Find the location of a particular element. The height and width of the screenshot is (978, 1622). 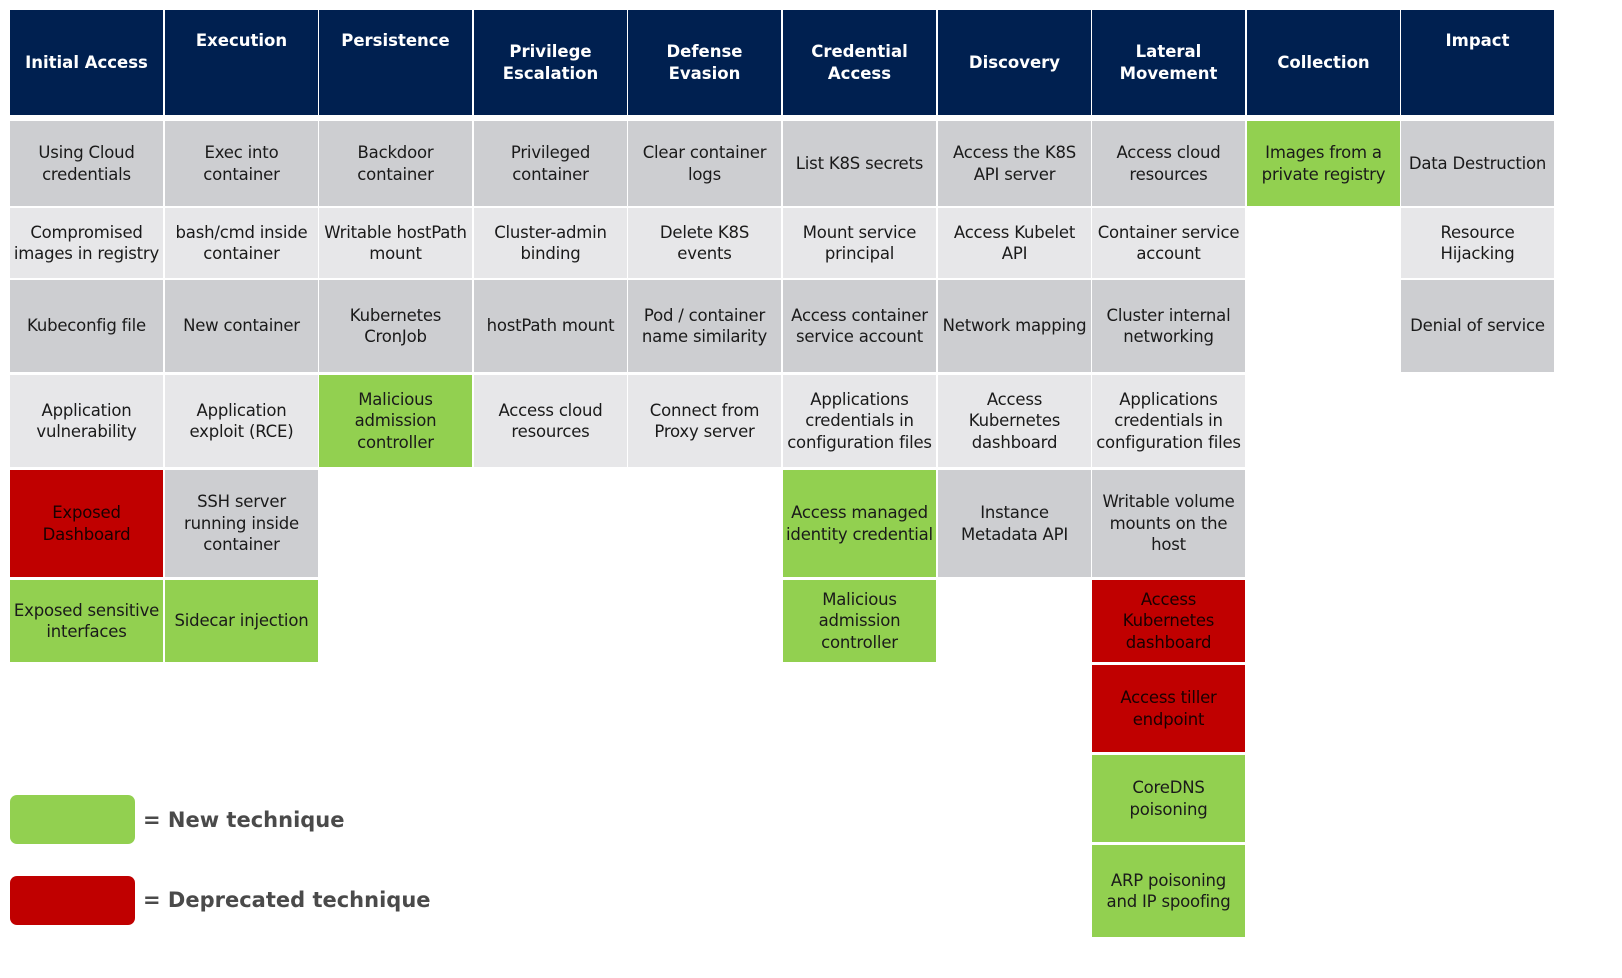

technique-cell: Access Kubelet API is located at coordinates (1014, 243).